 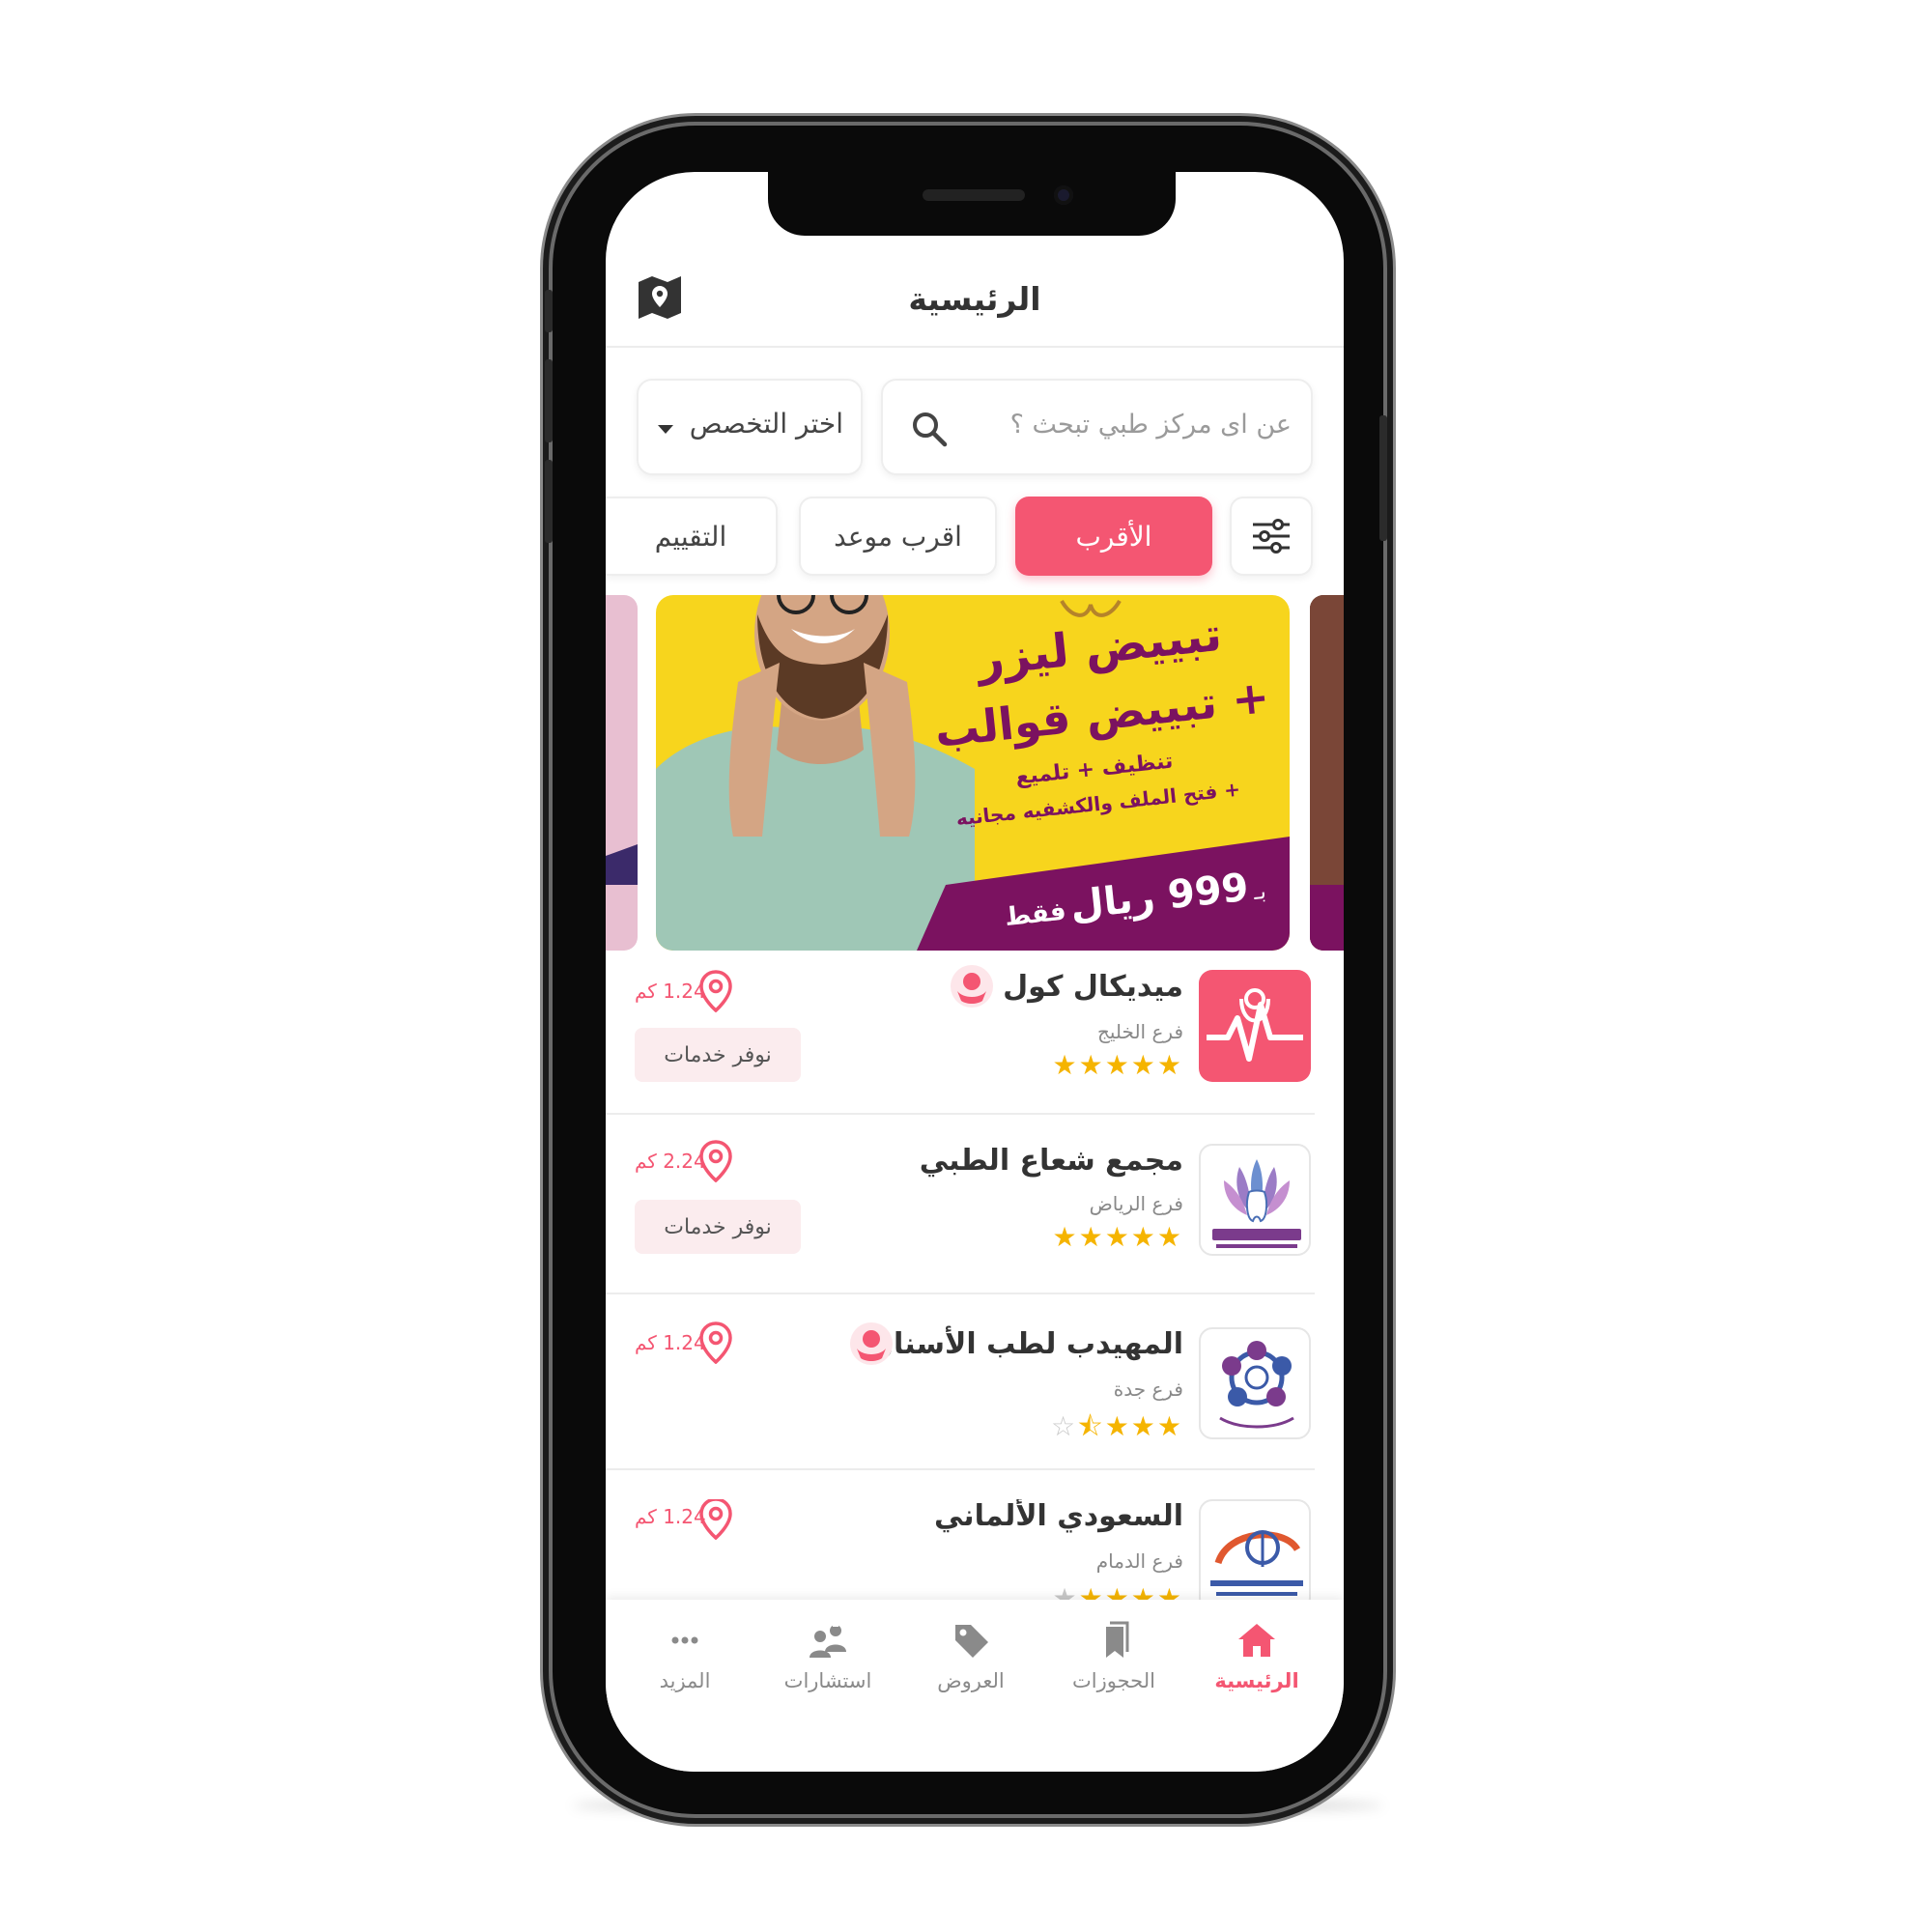 What do you see at coordinates (1058, 1516) in the screenshot?
I see `center-name: السعودي الألماني` at bounding box center [1058, 1516].